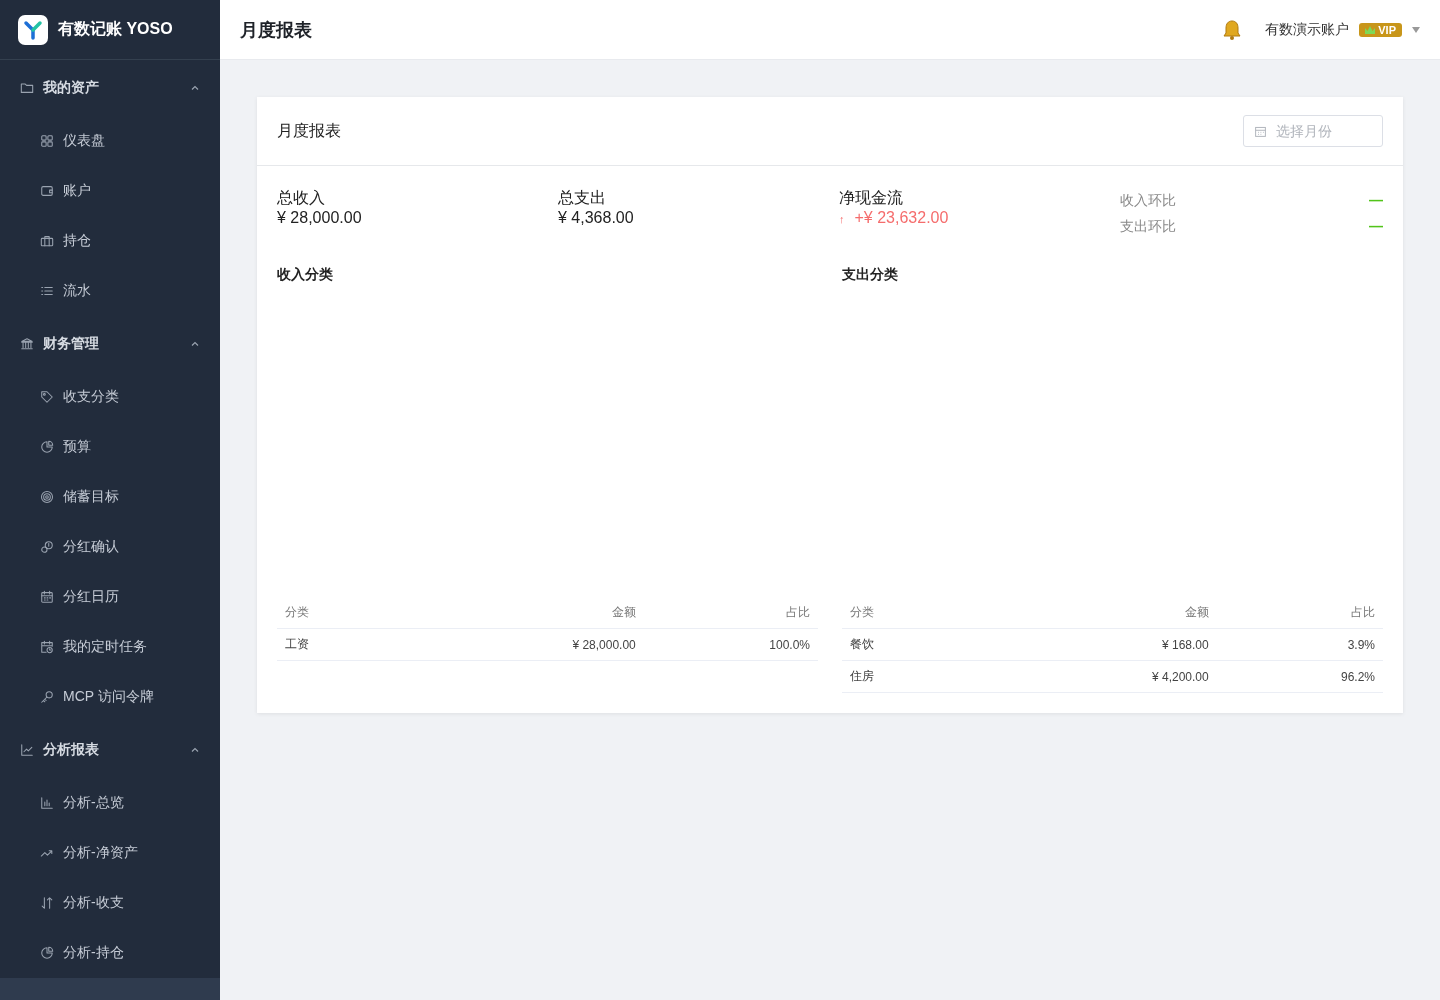  I want to click on folder-icon, so click(27, 88).